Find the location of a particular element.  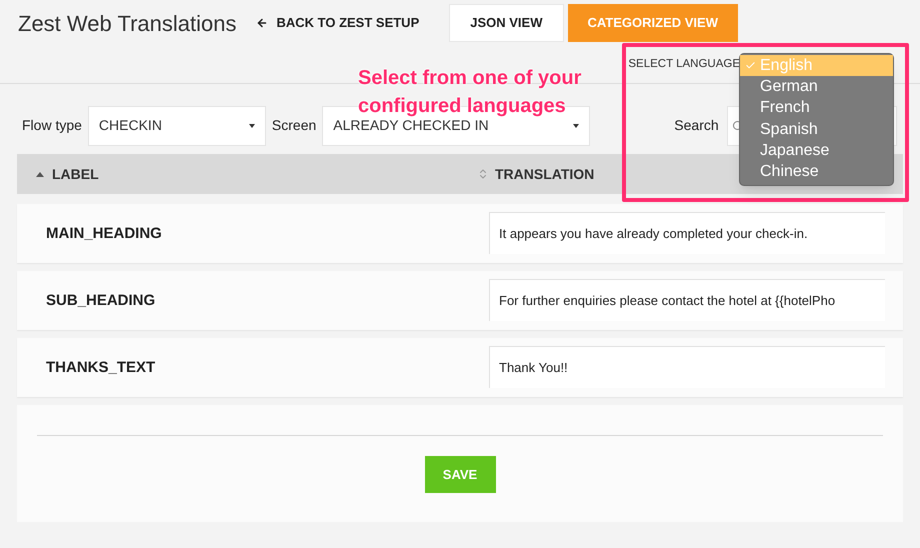

back-link: BACK TO ZEST SETUP is located at coordinates (338, 23).